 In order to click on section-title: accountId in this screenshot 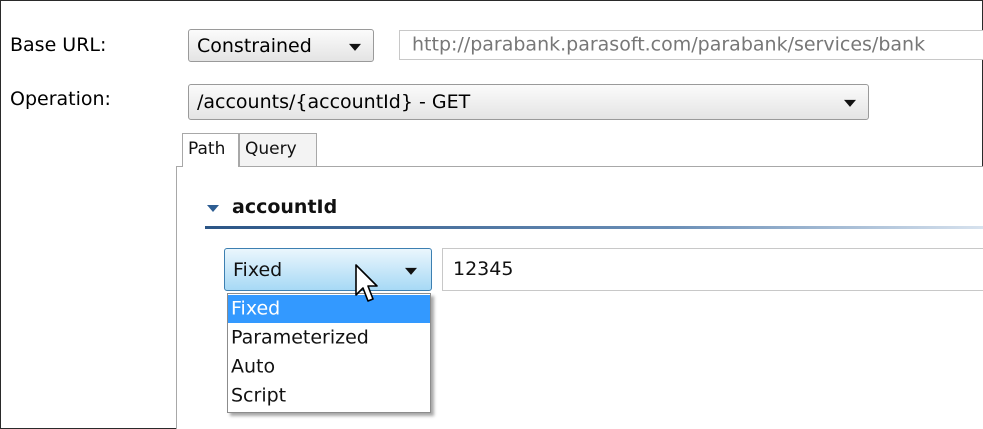, I will do `click(284, 207)`.